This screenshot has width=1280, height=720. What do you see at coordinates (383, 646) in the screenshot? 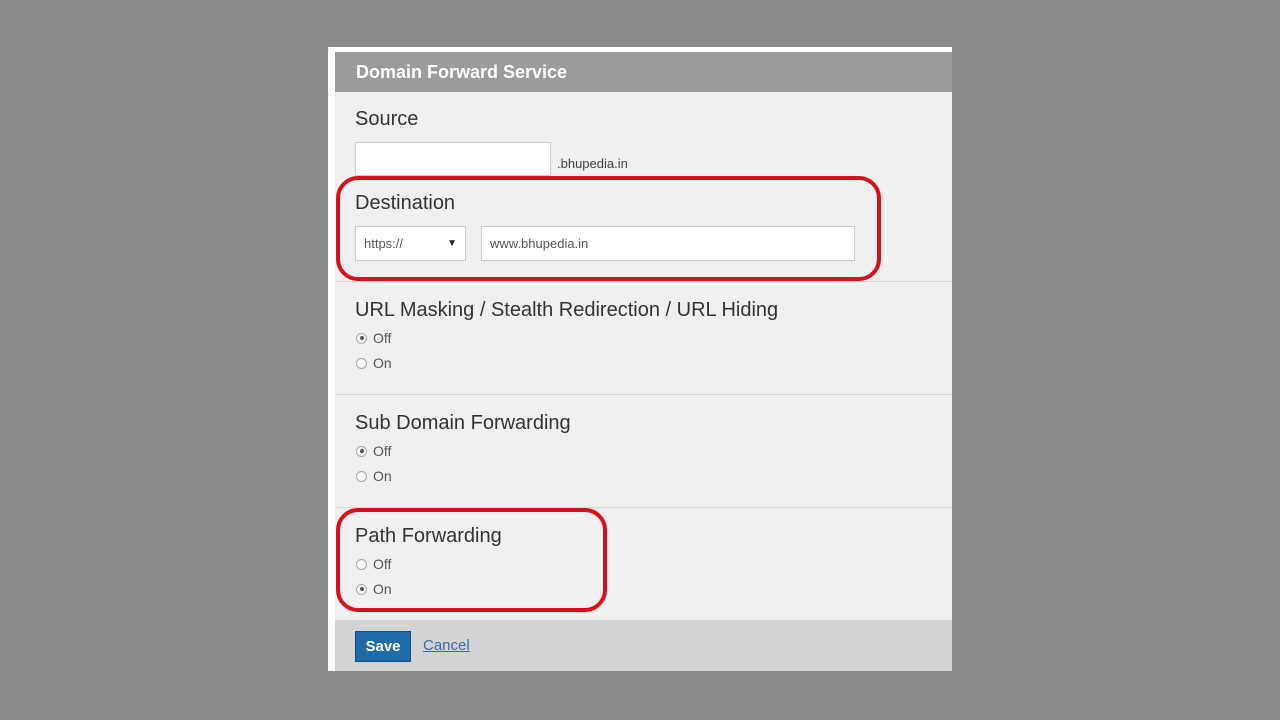
I see `save-button: Save` at bounding box center [383, 646].